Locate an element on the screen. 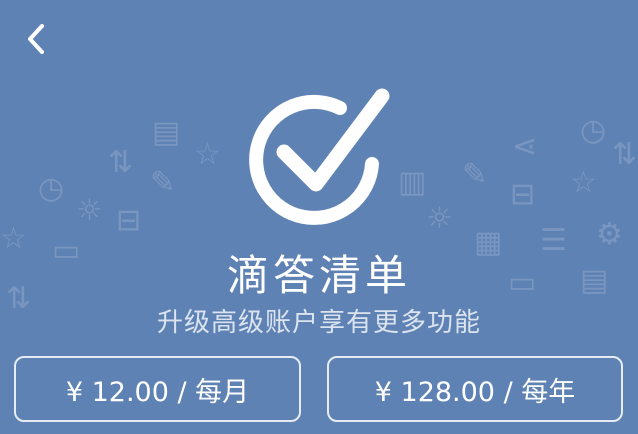 The width and height of the screenshot is (638, 434). monthly-plan-label: ¥ 12.00 / 每月 is located at coordinates (157, 392).